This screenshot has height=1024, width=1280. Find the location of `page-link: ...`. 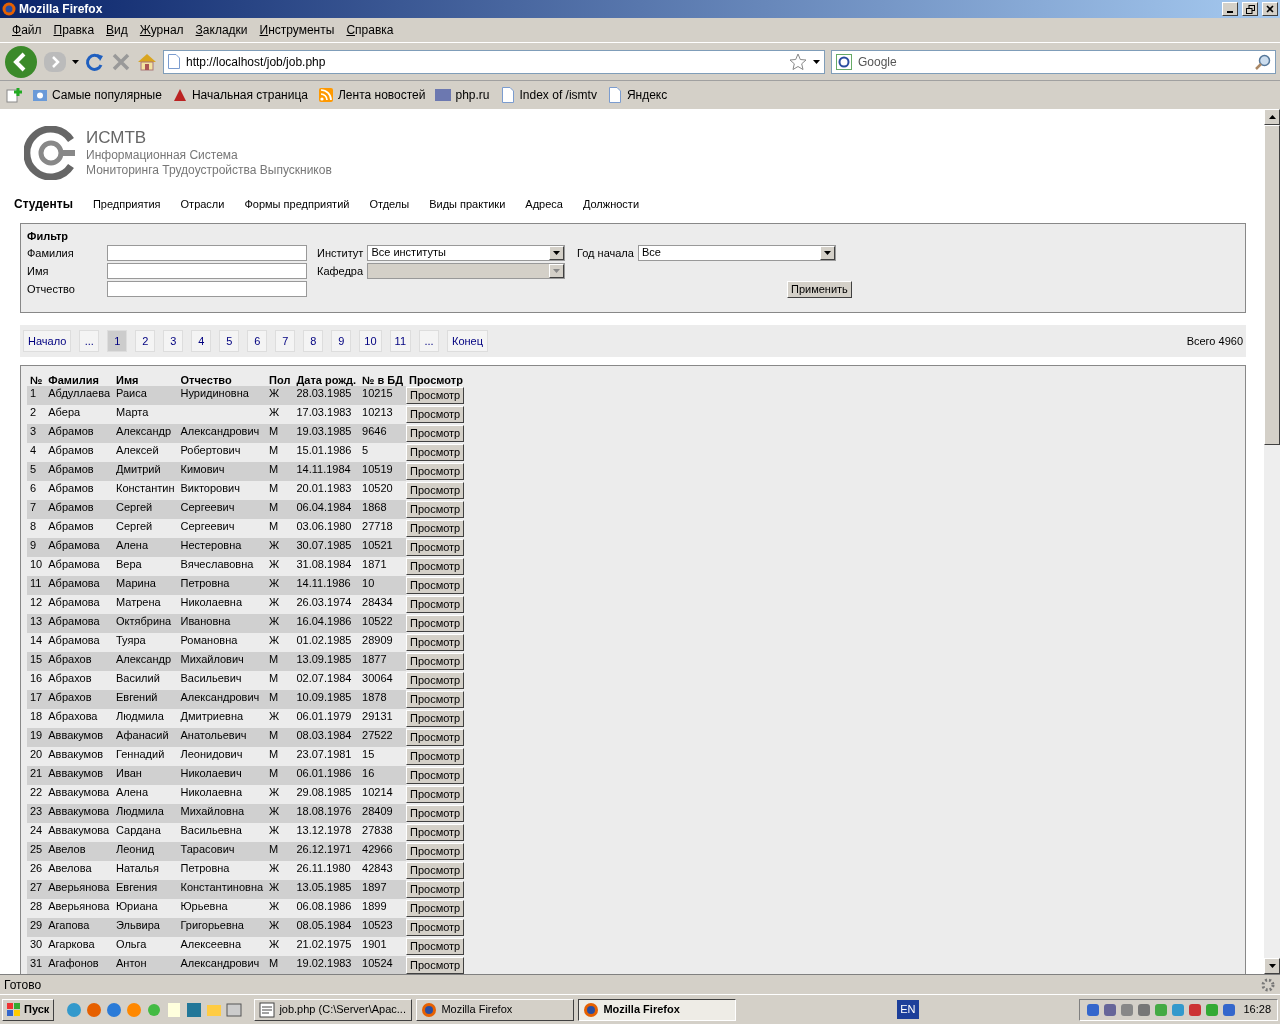

page-link: ... is located at coordinates (89, 341).